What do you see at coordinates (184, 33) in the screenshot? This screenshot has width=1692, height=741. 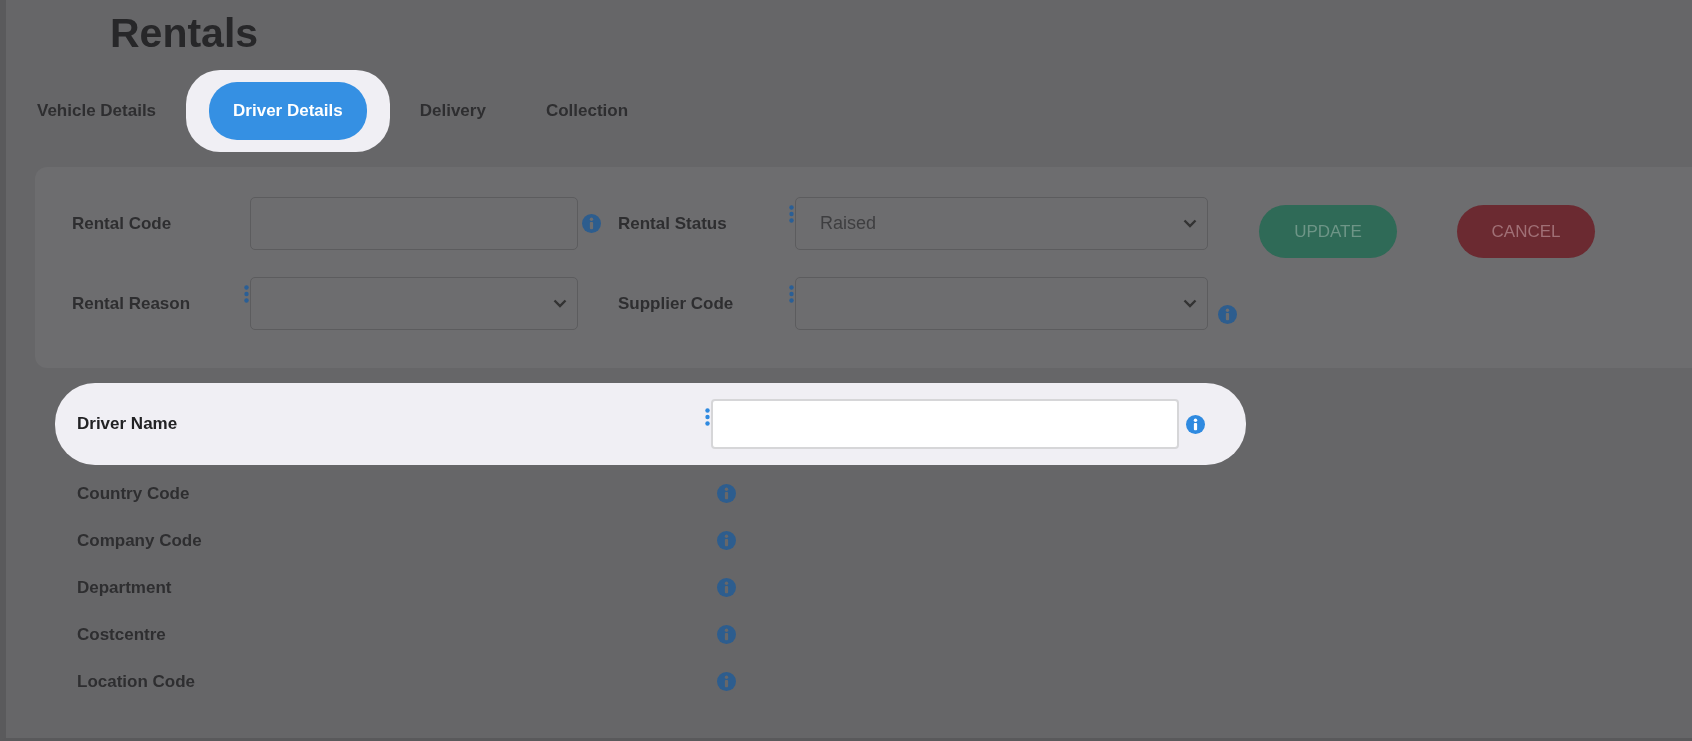 I see `page-title: Rentals` at bounding box center [184, 33].